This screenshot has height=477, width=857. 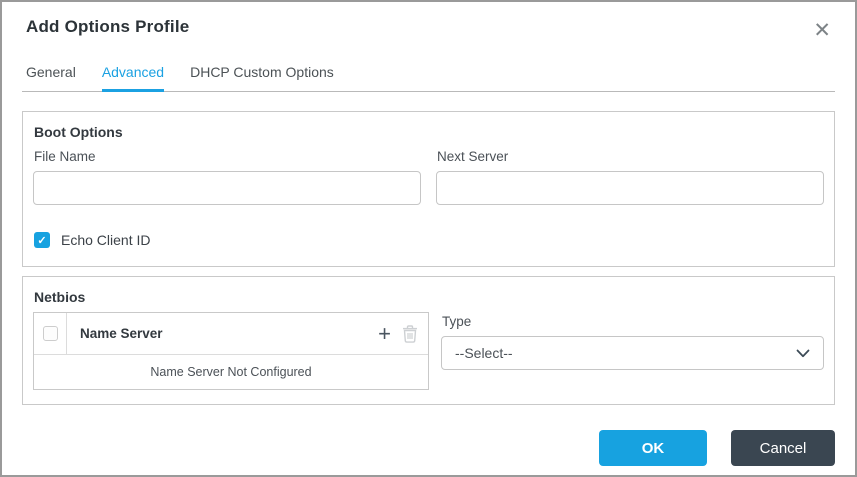 I want to click on boot-options-fields: File Name Next Server, so click(x=428, y=176).